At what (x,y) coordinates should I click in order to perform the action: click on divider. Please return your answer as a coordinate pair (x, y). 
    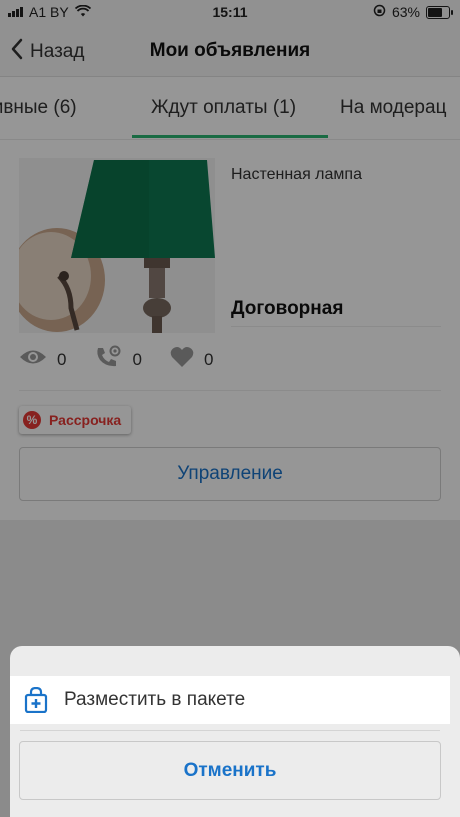
    Looking at the image, I should click on (230, 730).